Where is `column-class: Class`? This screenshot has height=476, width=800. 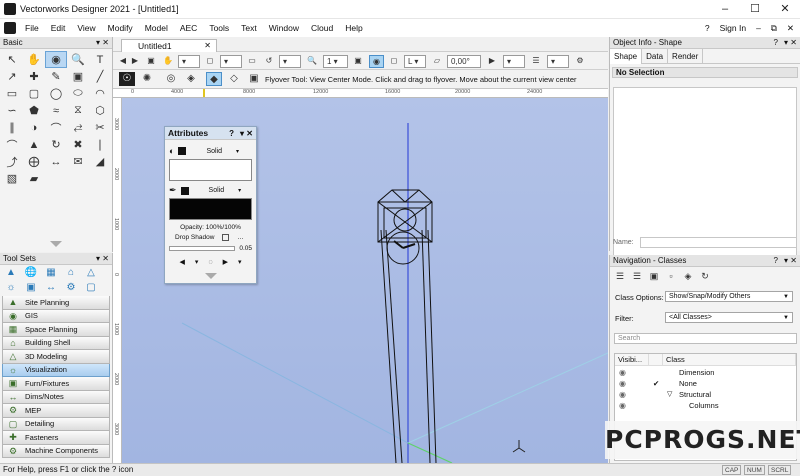 column-class: Class is located at coordinates (729, 360).